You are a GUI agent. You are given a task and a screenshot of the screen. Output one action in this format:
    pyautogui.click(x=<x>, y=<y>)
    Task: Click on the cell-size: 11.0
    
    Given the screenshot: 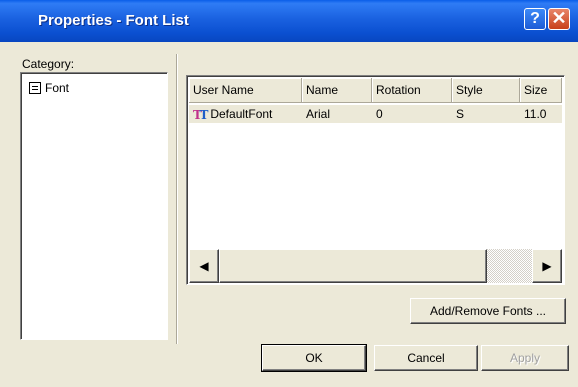 What is the action you would take?
    pyautogui.click(x=535, y=114)
    